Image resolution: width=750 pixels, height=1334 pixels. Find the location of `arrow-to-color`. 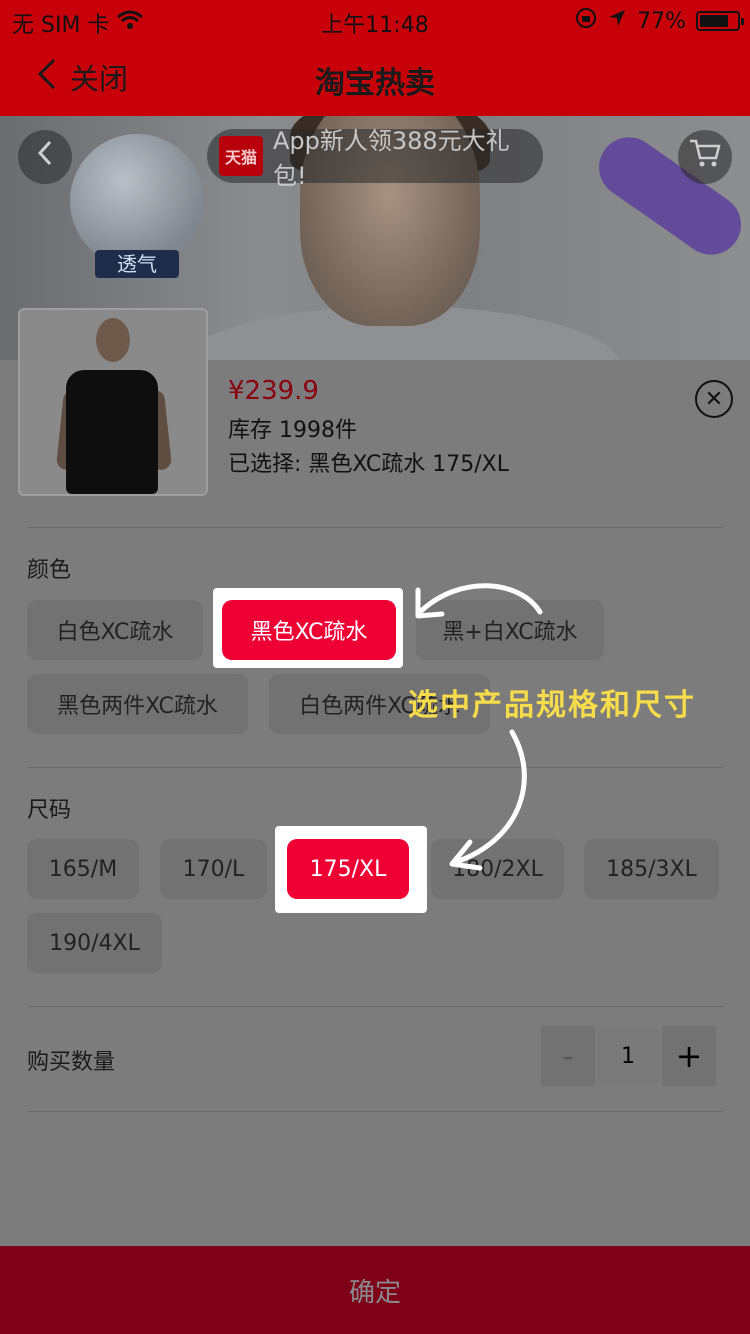

arrow-to-color is located at coordinates (480, 599).